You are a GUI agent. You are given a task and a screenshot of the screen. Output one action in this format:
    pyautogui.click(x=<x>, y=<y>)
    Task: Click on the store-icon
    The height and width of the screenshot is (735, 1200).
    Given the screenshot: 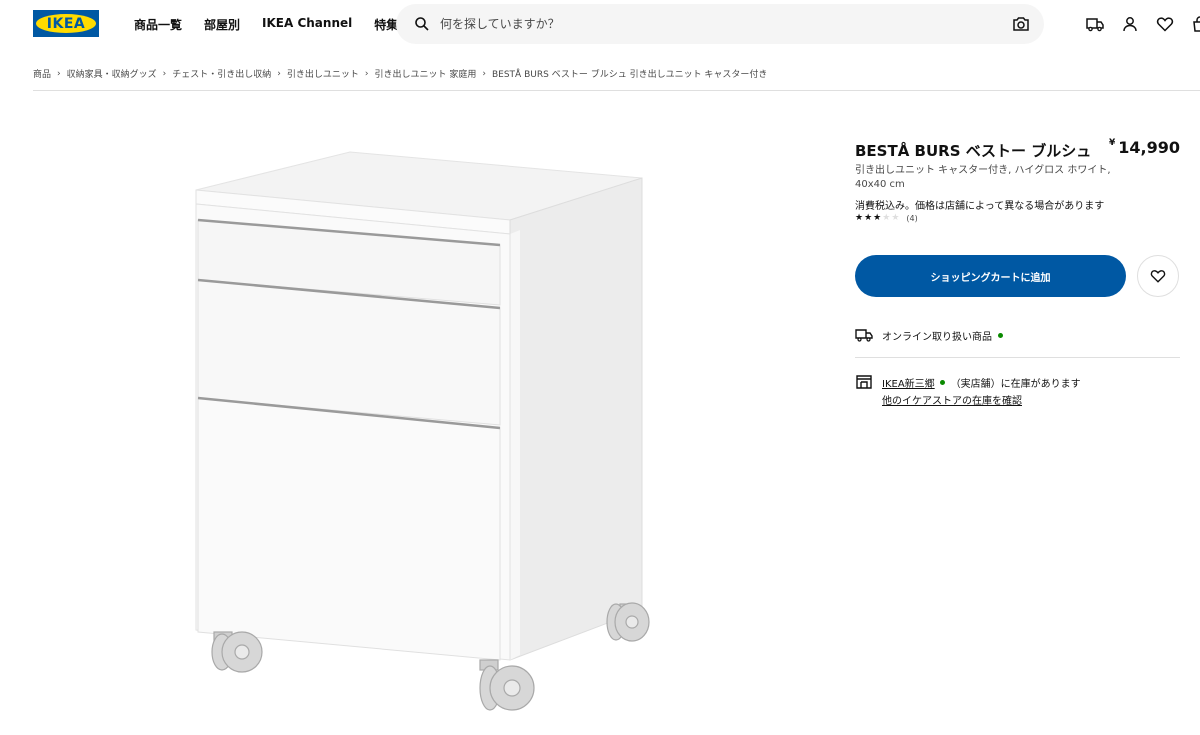 What is the action you would take?
    pyautogui.click(x=864, y=382)
    